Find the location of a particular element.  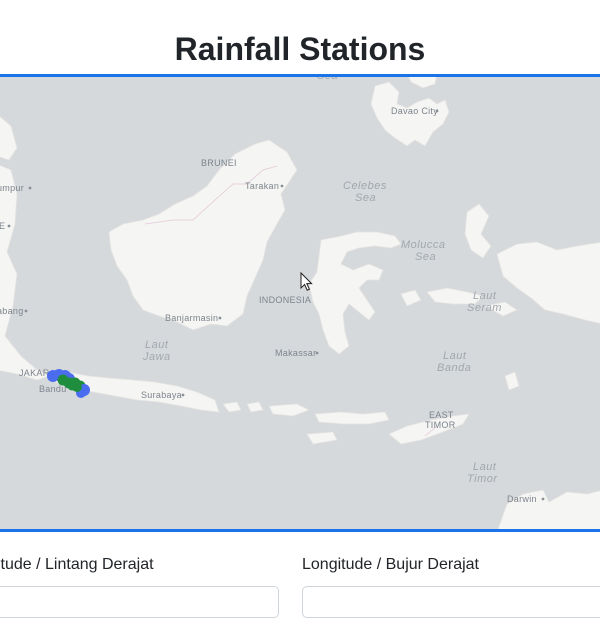

latitude-input is located at coordinates (139, 602).